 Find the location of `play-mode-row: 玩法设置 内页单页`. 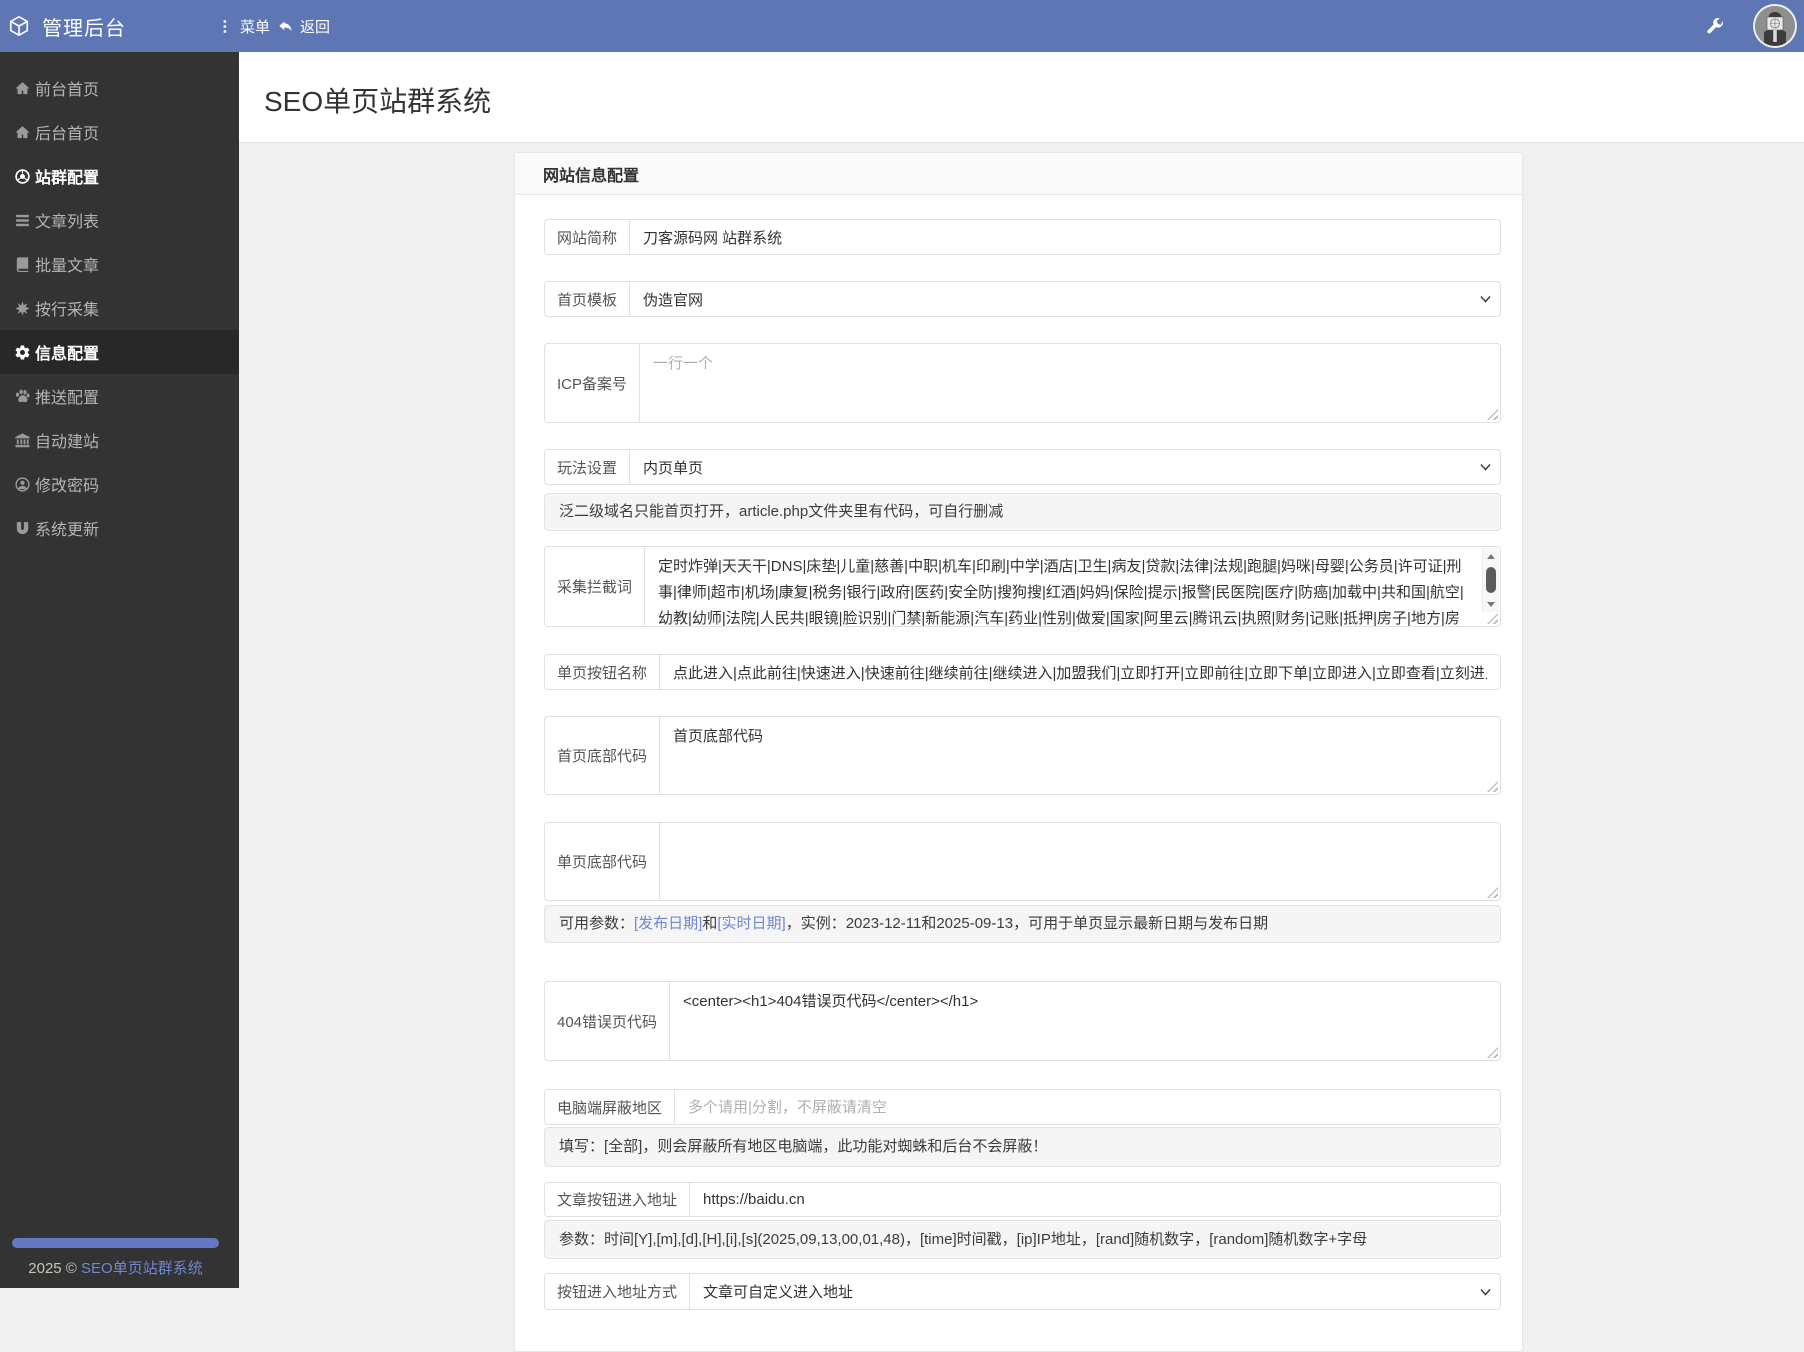

play-mode-row: 玩法设置 内页单页 is located at coordinates (1022, 467).